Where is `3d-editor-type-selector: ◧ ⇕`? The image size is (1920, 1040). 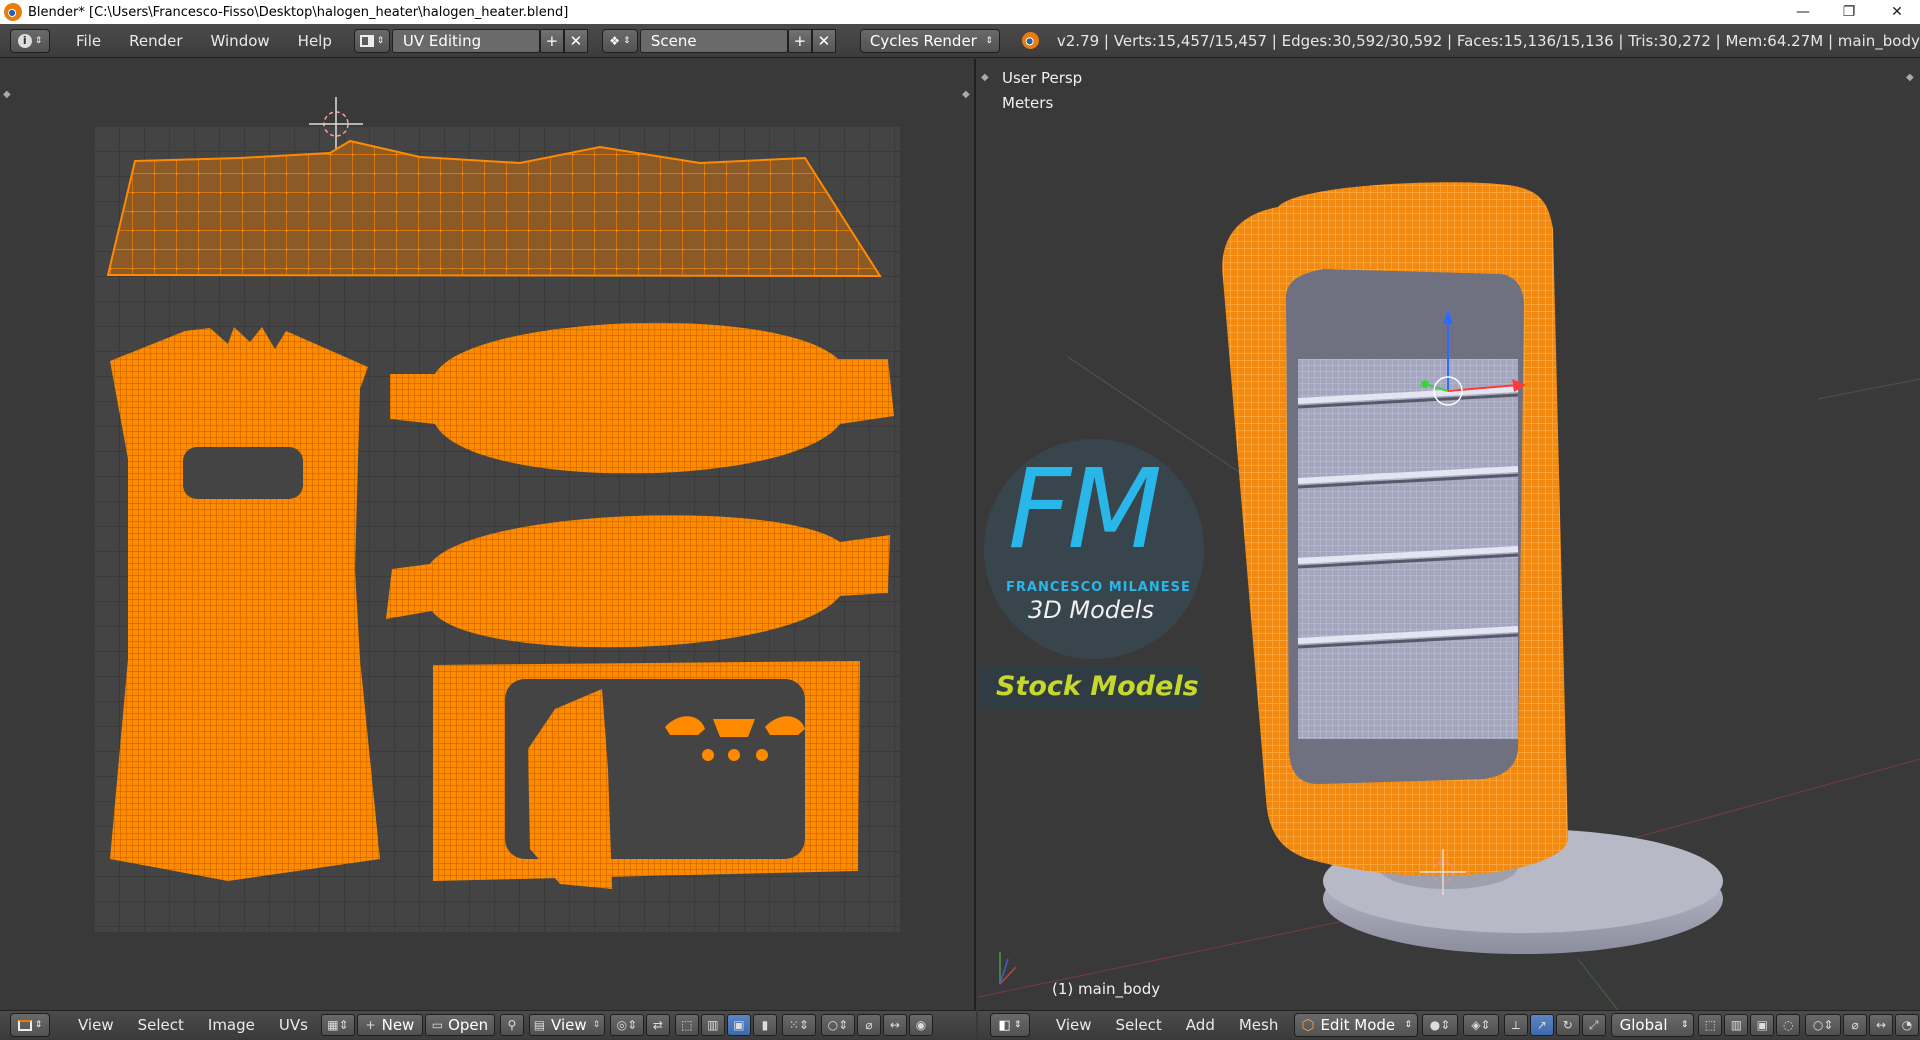
3d-editor-type-selector: ◧ ⇕ is located at coordinates (1010, 1025).